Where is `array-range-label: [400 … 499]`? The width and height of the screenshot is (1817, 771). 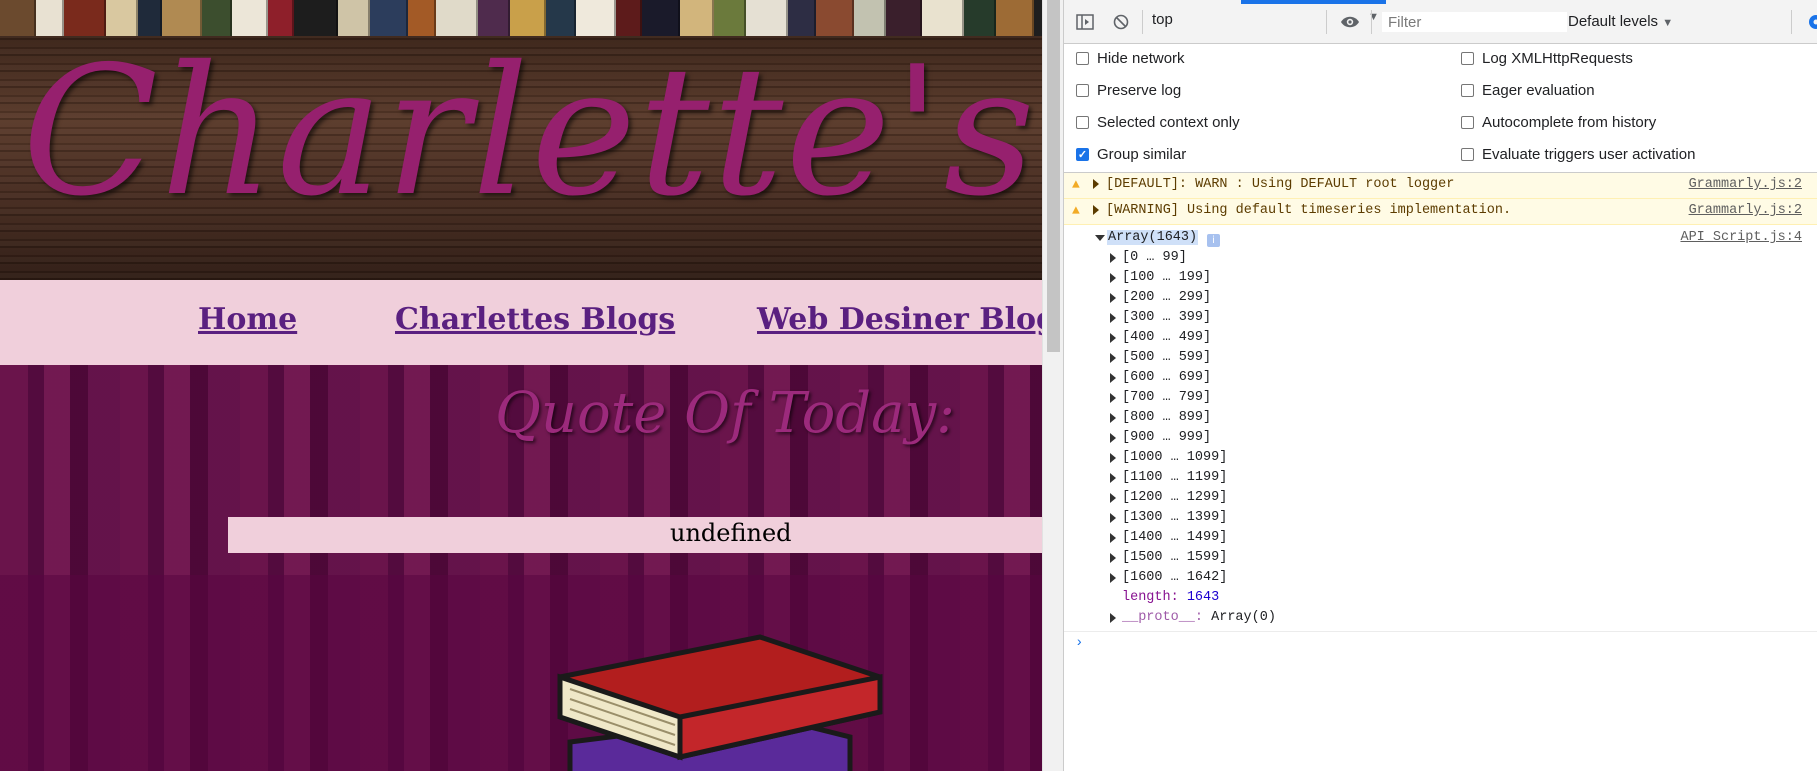
array-range-label: [400 … 499] is located at coordinates (1167, 337).